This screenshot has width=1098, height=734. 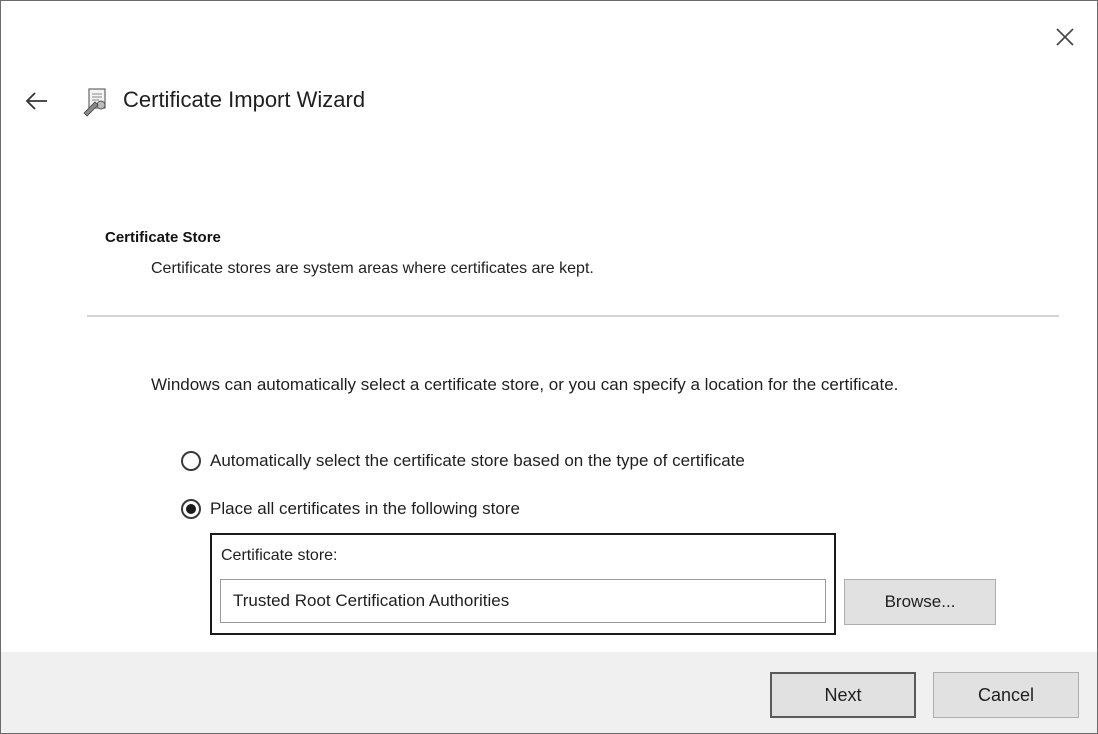 I want to click on radio-selected-dot, so click(x=191, y=509).